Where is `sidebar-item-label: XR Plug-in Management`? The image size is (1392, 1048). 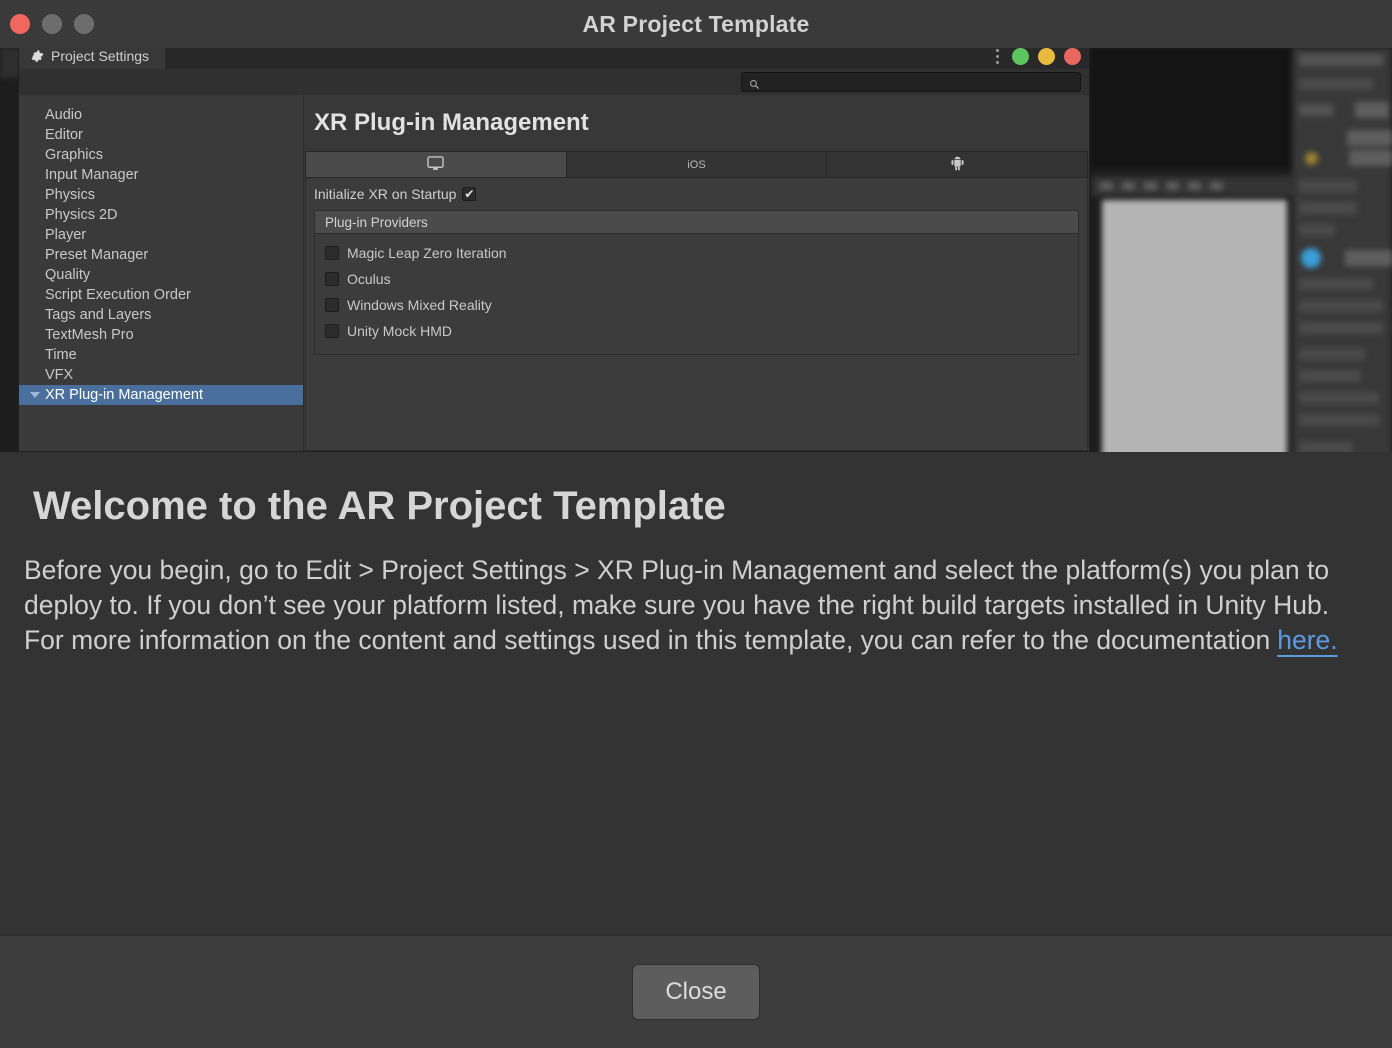
sidebar-item-label: XR Plug-in Management is located at coordinates (124, 395).